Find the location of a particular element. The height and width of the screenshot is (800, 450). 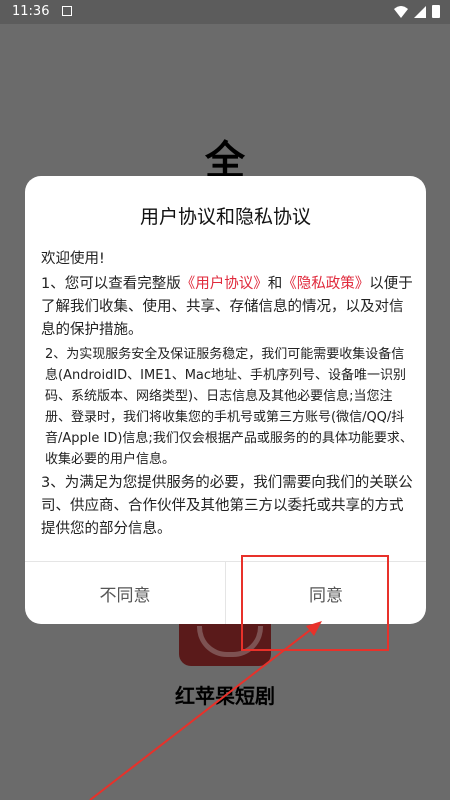

status-icons is located at coordinates (417, 11).